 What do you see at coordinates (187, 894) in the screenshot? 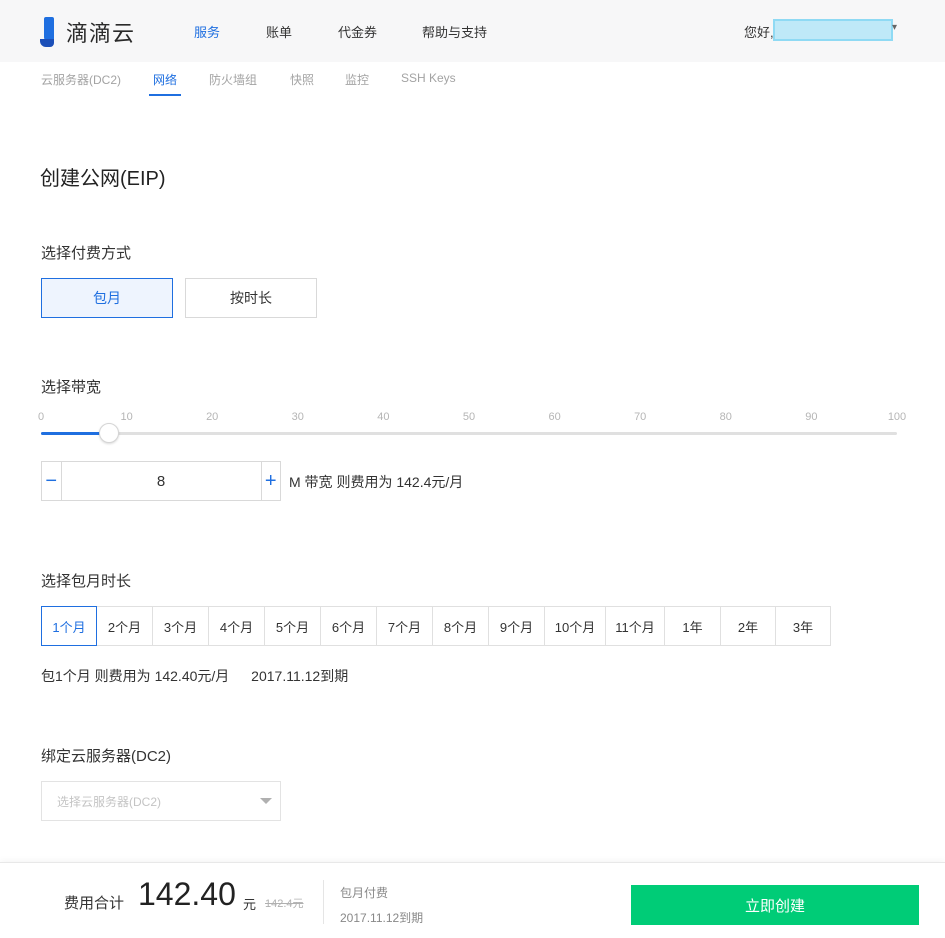
I see `total-amount: 142.40` at bounding box center [187, 894].